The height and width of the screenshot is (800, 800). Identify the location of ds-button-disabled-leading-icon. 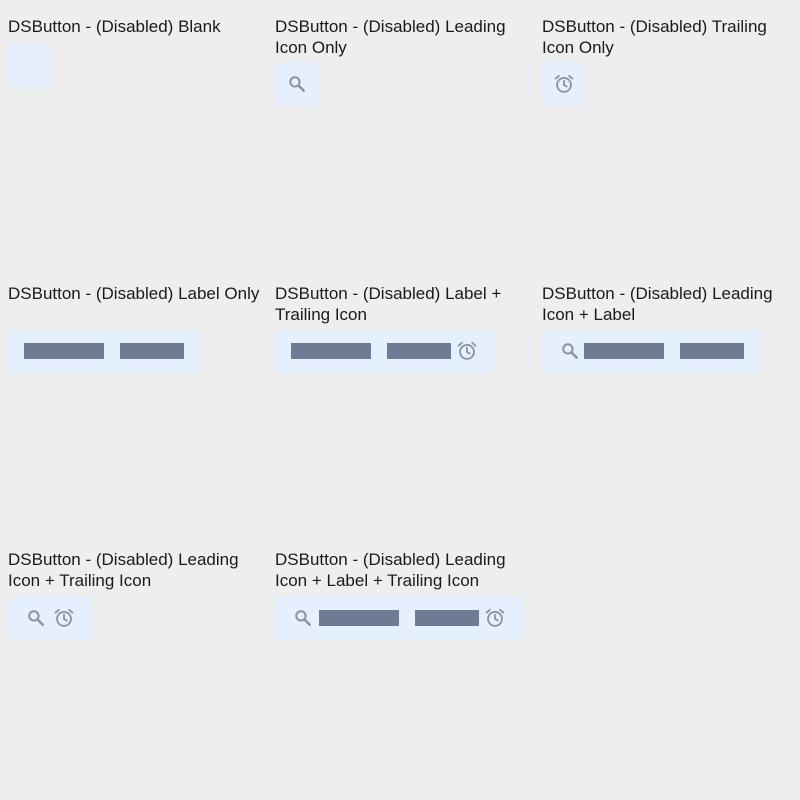
(297, 84).